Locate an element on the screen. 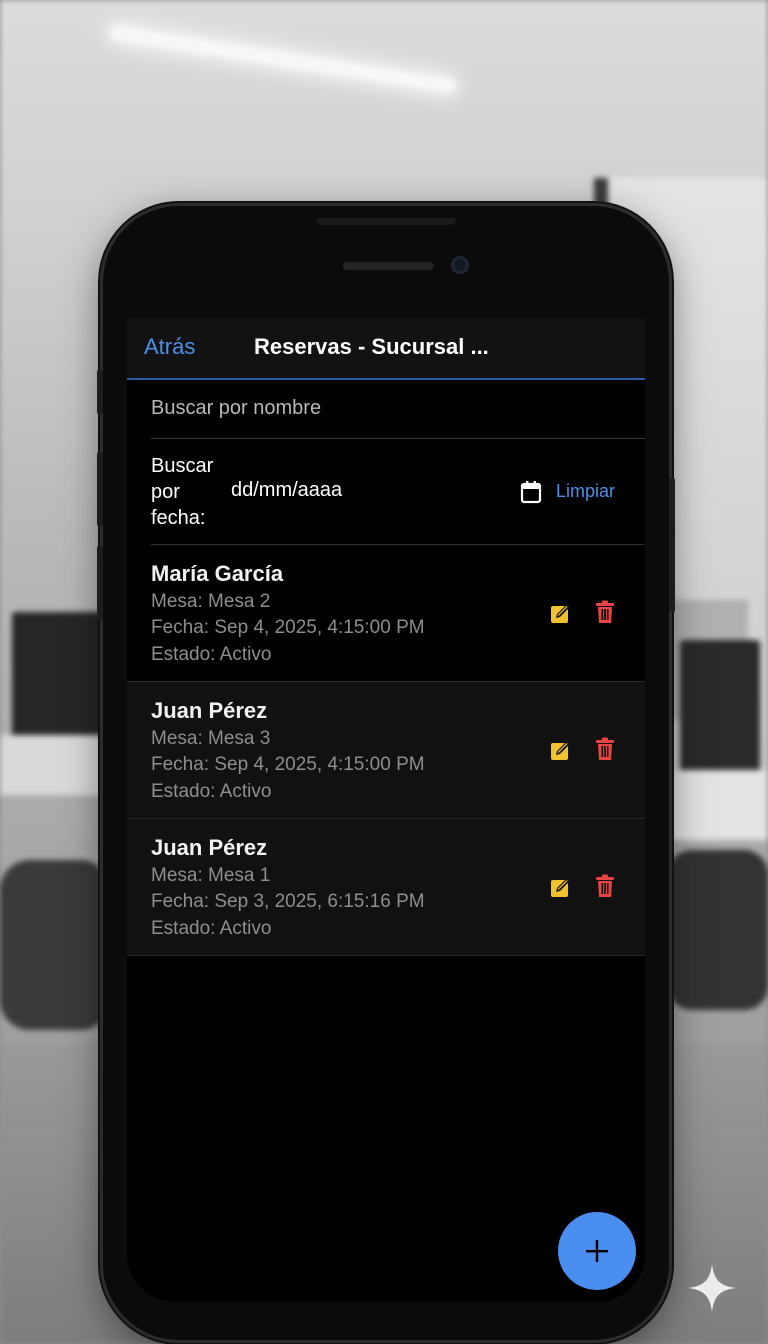 This screenshot has height=1344, width=768. clear-date-button: Limpiar is located at coordinates (585, 491).